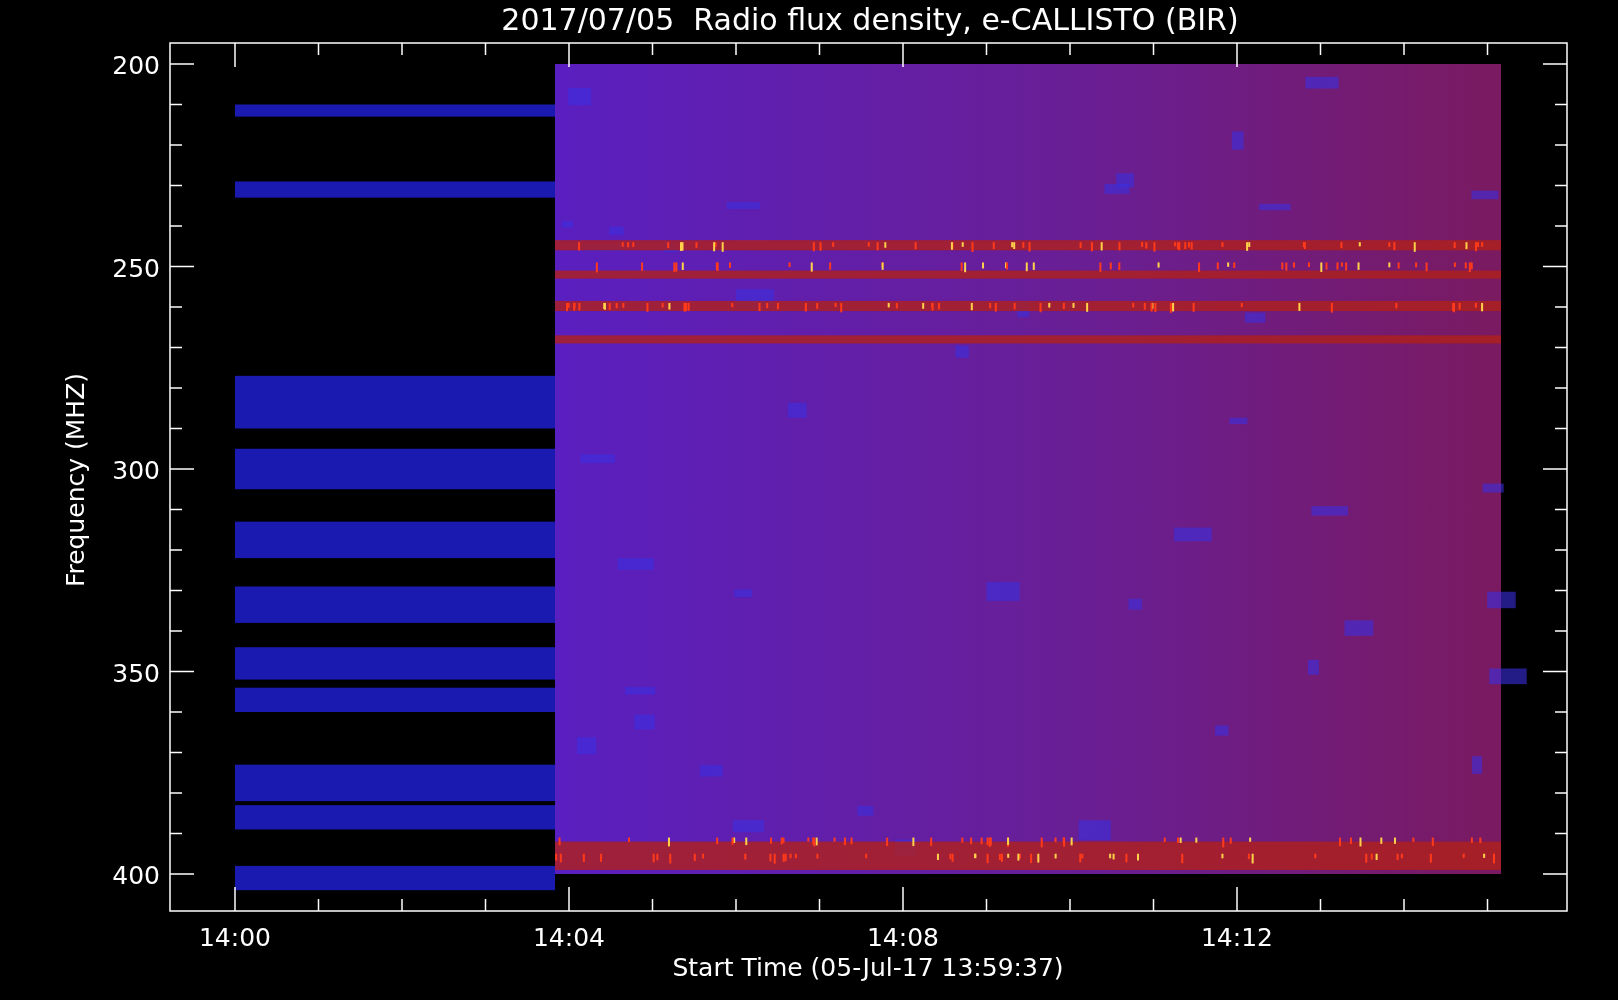 This screenshot has height=1000, width=1618. Describe the element at coordinates (870, 19) in the screenshot. I see `chart-title: 2017/07/05 Radio flux density, e-CALLISTO (BIR)` at that location.